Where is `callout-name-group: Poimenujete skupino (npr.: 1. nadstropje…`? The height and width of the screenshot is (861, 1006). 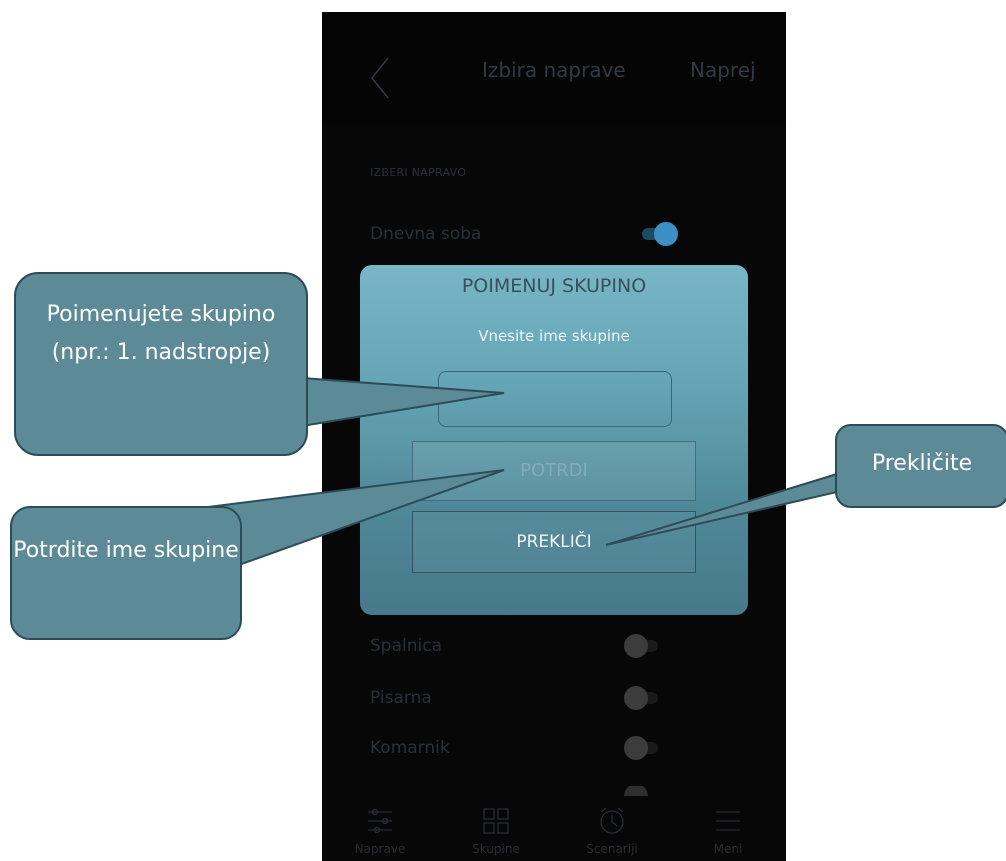 callout-name-group: Poimenujete skupino (npr.: 1. nadstropje… is located at coordinates (161, 364).